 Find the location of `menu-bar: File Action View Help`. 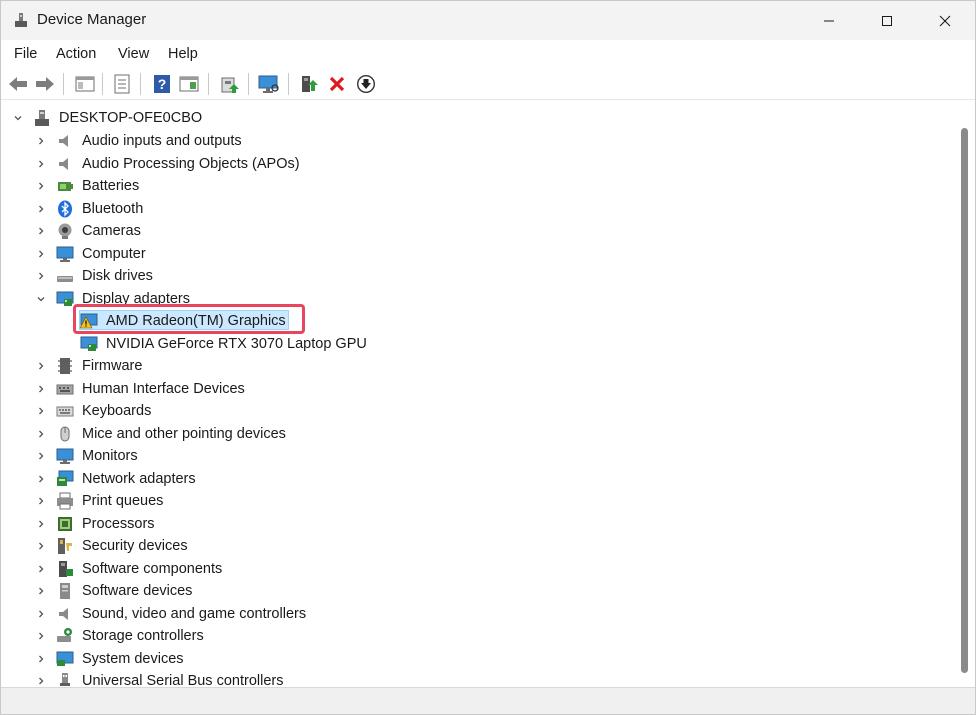

menu-bar: File Action View Help is located at coordinates (488, 54).